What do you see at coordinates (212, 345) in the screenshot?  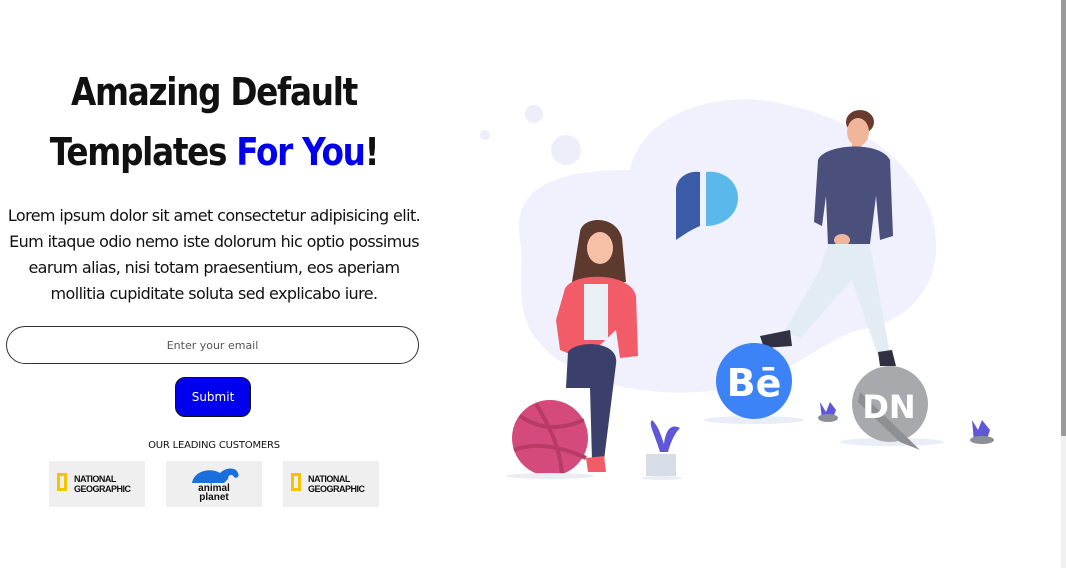 I see `email-input` at bounding box center [212, 345].